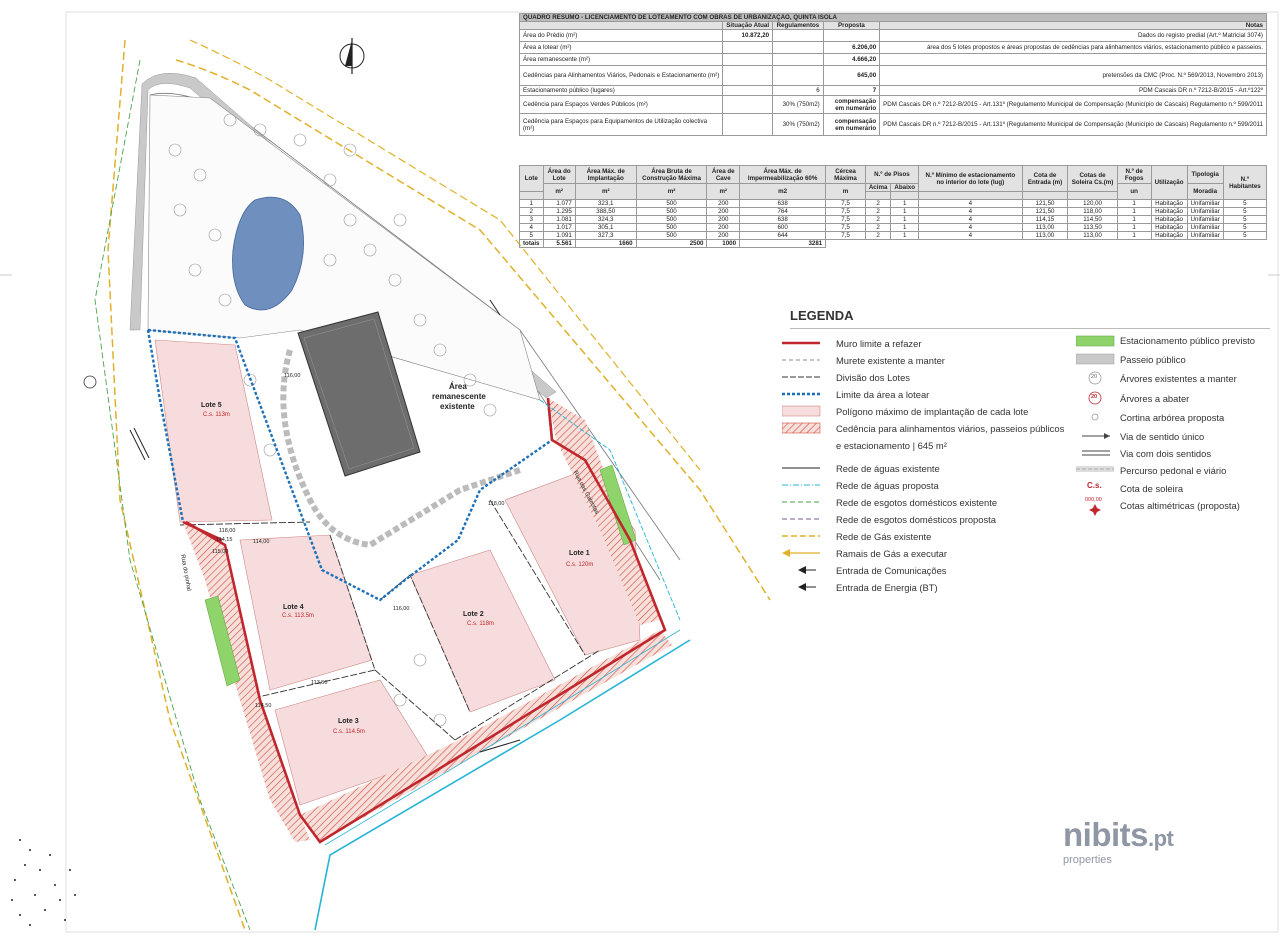  What do you see at coordinates (879, 343) in the screenshot?
I see `legend-item: Muro limite a refazer` at bounding box center [879, 343].